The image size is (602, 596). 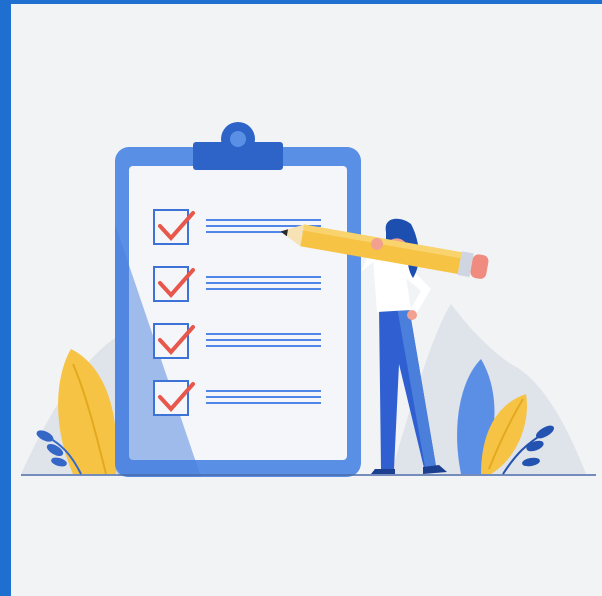 I want to click on clipboard-clip-hole, so click(x=238, y=139).